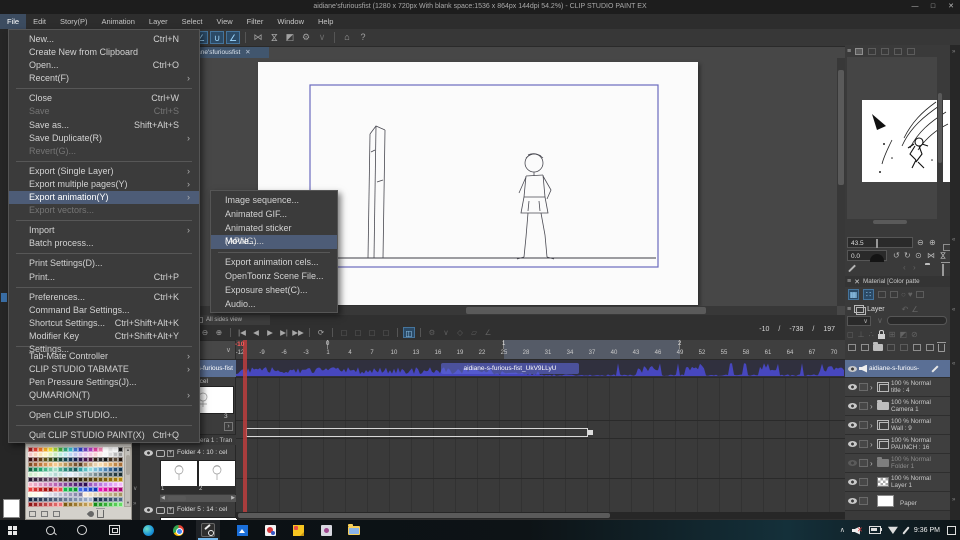  I want to click on file-menu-item-shortcut-settings: Shortcut Settings... Ctrl+Shift+Alt+K, so click(104, 323).